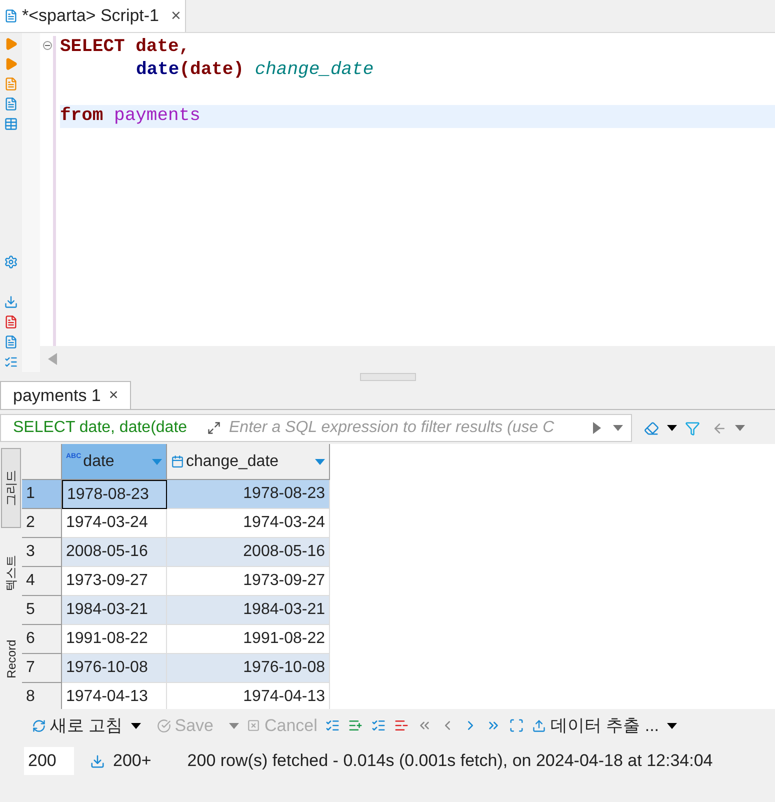 The width and height of the screenshot is (775, 802). Describe the element at coordinates (97, 761) in the screenshot. I see `download-icon` at that location.